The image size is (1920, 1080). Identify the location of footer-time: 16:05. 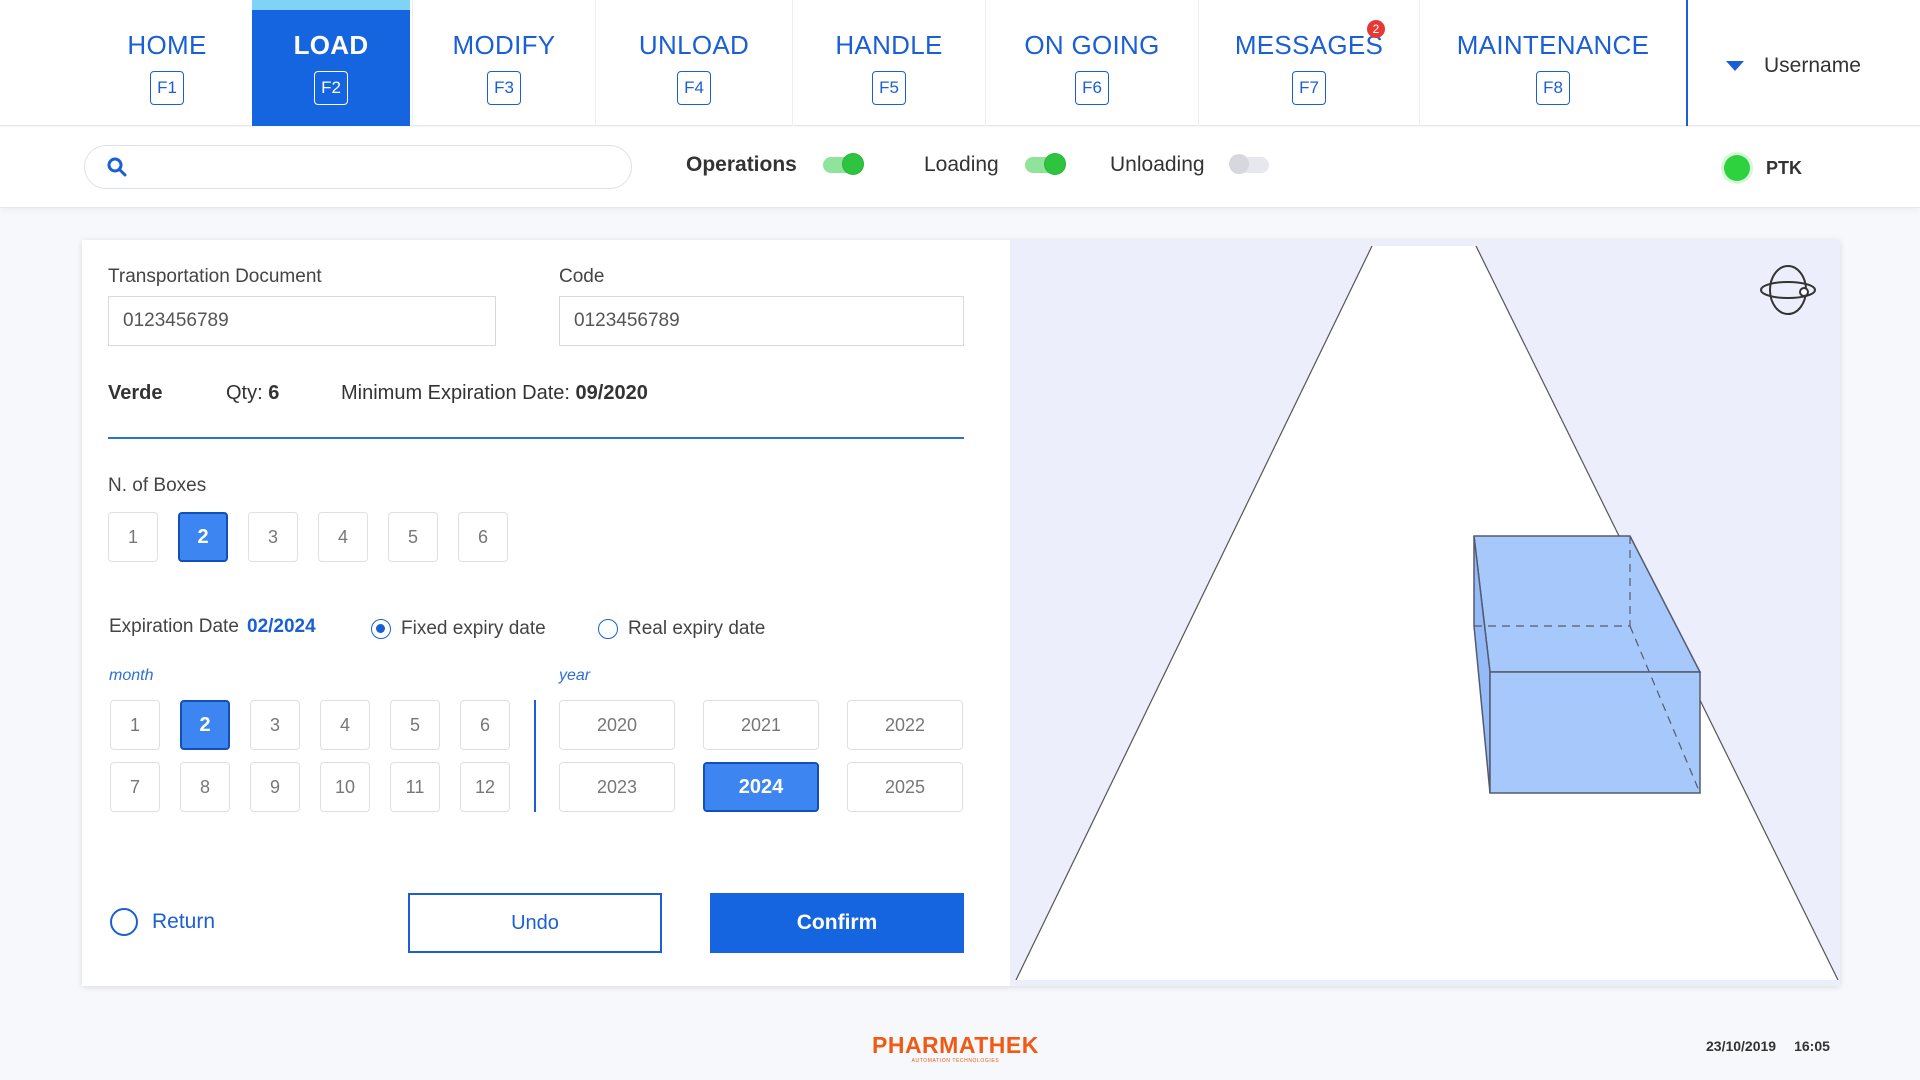
(1812, 1046).